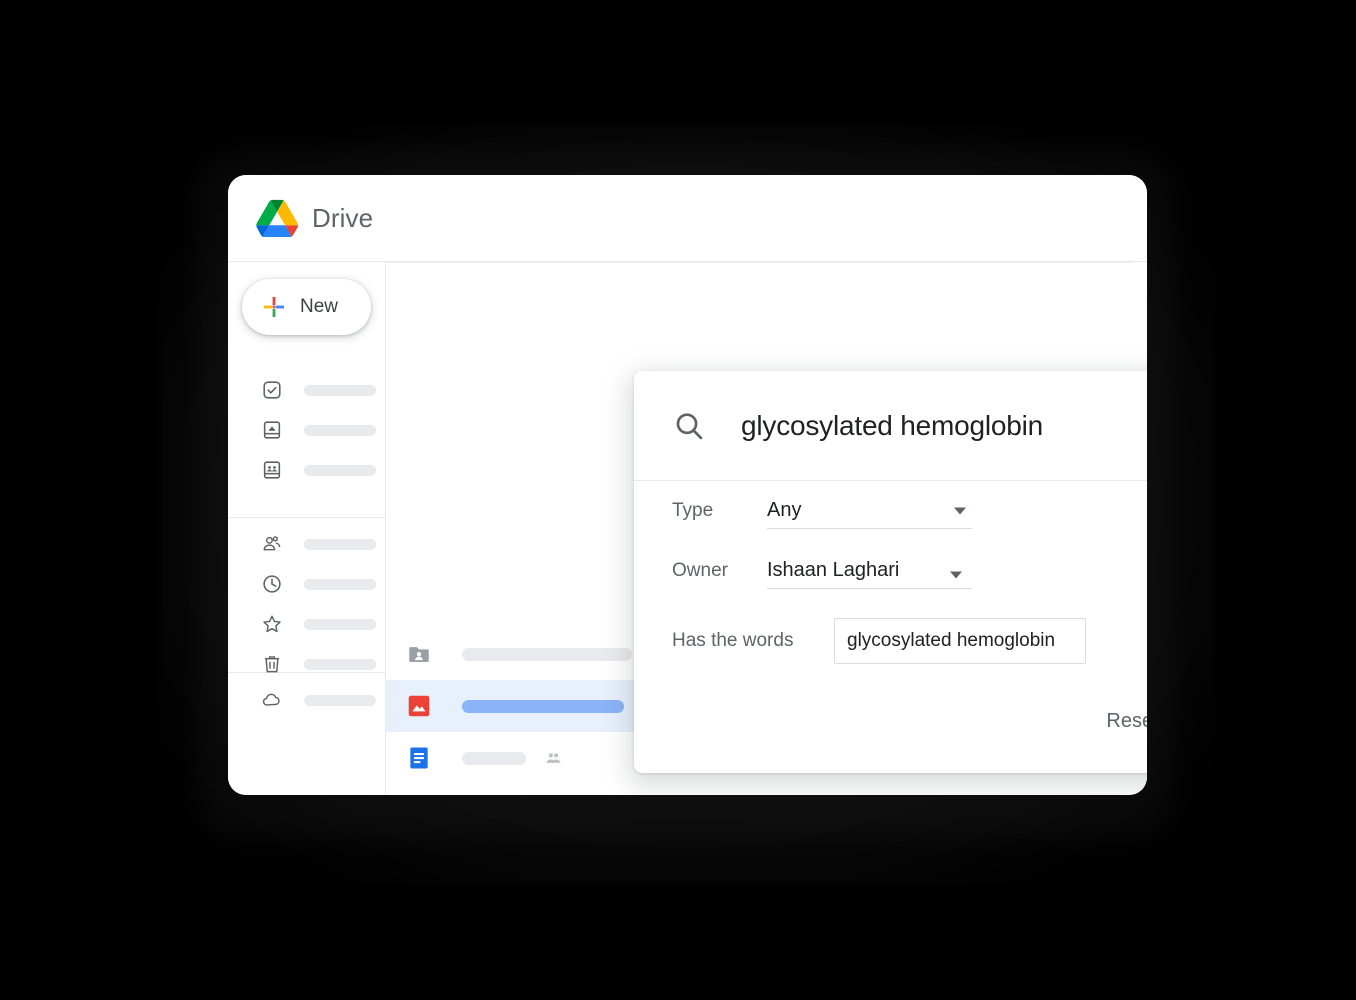 This screenshot has height=1000, width=1356. Describe the element at coordinates (833, 570) in the screenshot. I see `owner-selected-value: Ishaan Laghari` at that location.